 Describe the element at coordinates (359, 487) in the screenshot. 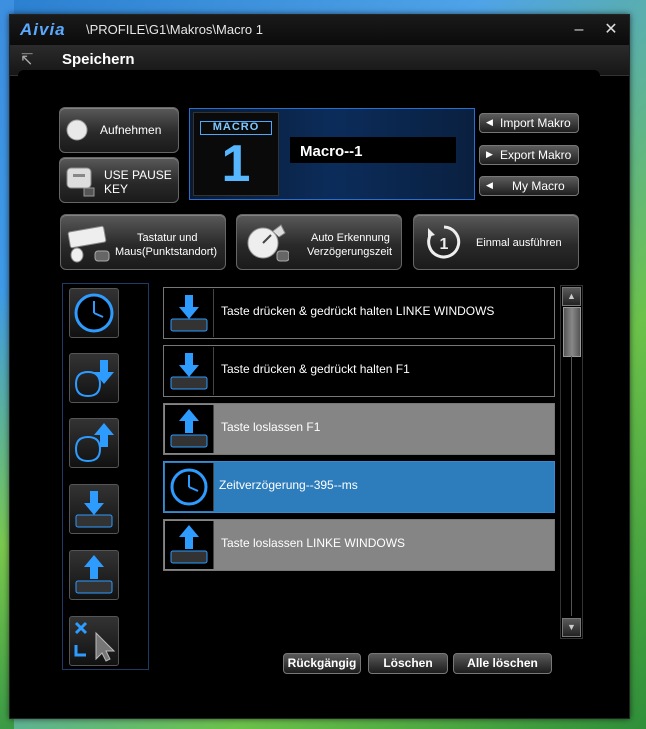

I see `list-item-selected: Zeitverzögerung--395--ms` at that location.